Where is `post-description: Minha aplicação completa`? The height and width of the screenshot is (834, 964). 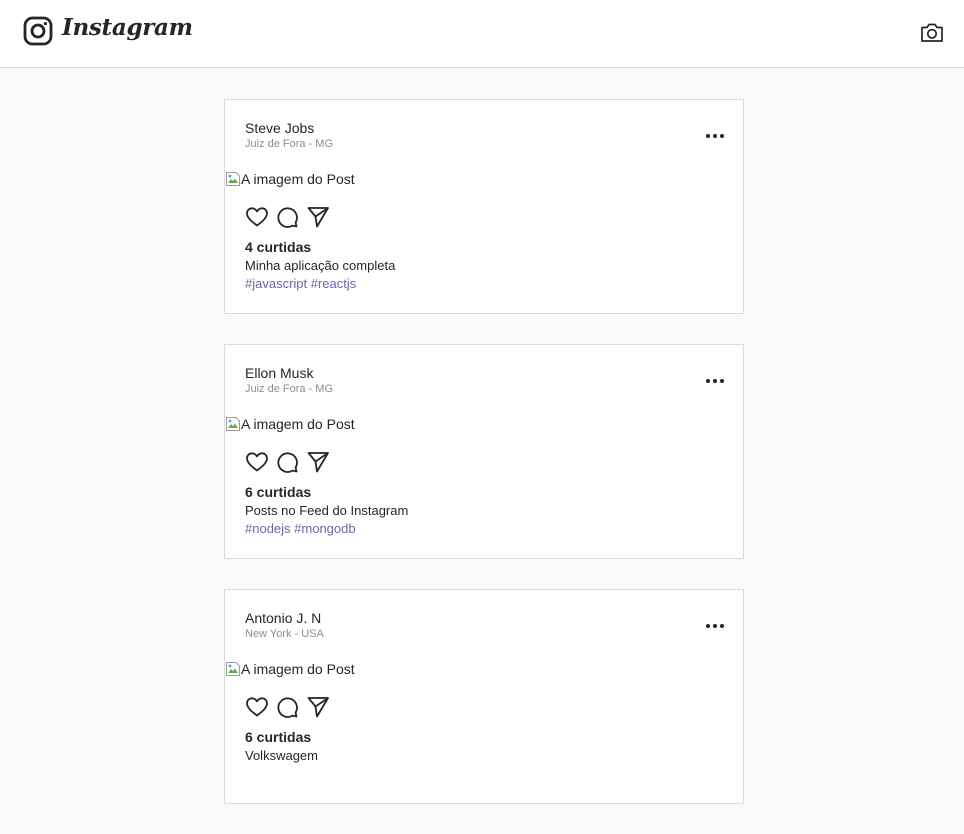
post-description: Minha aplicação completa is located at coordinates (320, 265).